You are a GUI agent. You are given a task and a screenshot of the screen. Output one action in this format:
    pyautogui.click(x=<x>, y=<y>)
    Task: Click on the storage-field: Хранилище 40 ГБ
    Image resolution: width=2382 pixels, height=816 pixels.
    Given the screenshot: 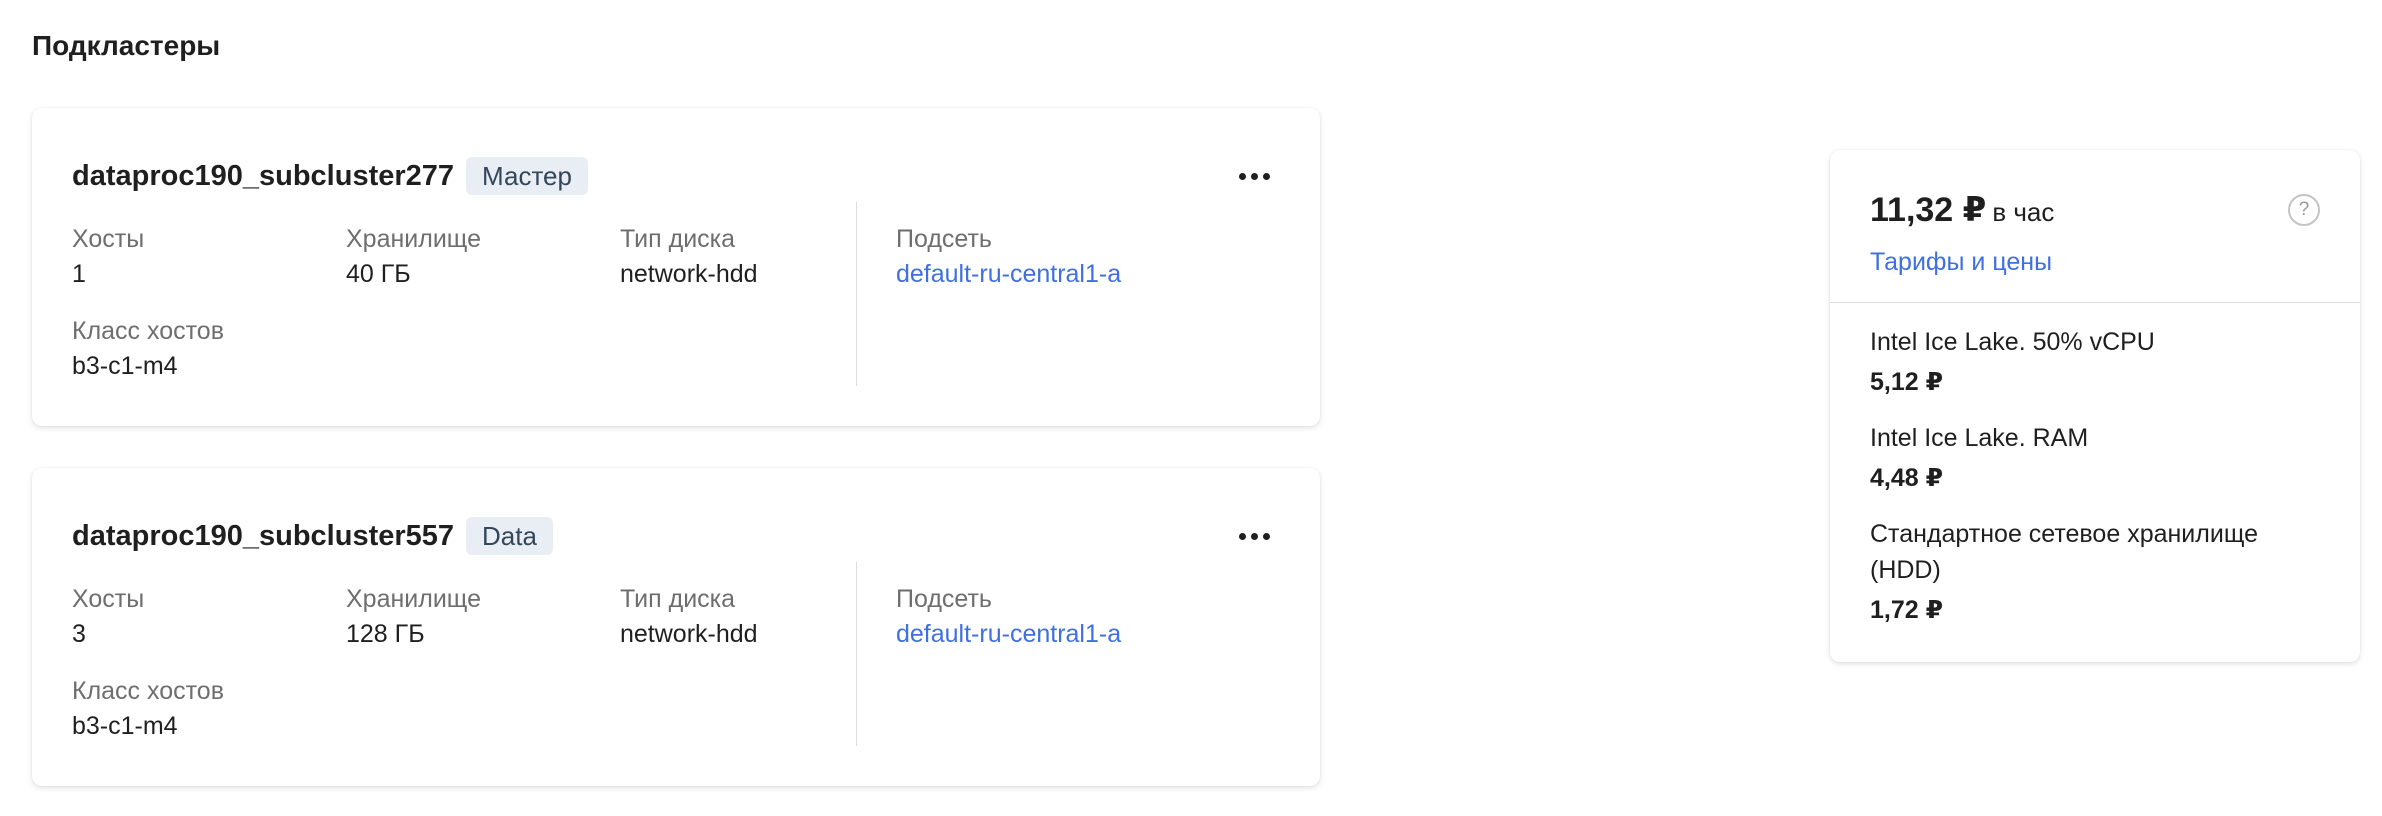 What is the action you would take?
    pyautogui.click(x=413, y=257)
    